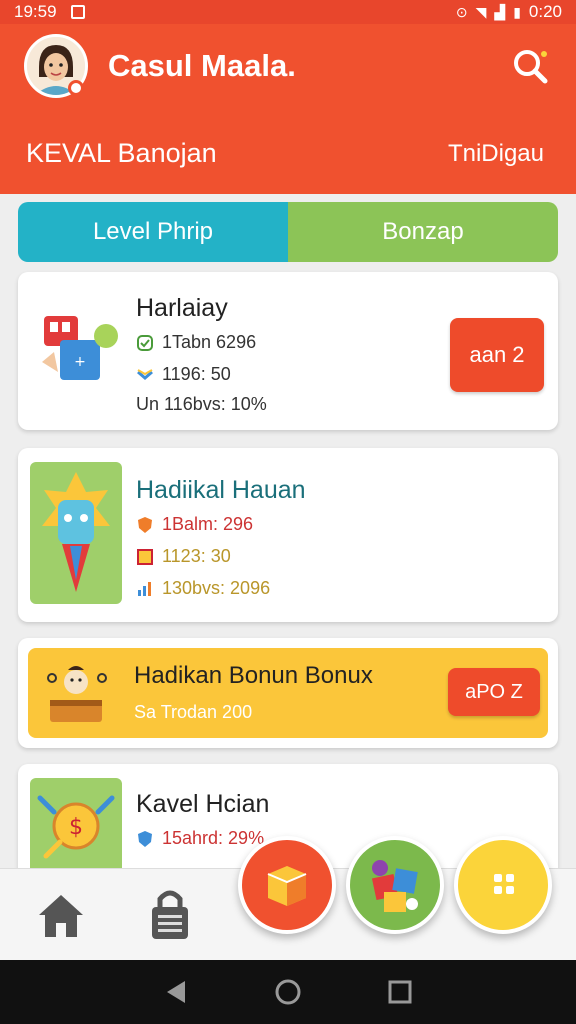  What do you see at coordinates (496, 154) in the screenshot?
I see `header-right-label: TniDigau` at bounding box center [496, 154].